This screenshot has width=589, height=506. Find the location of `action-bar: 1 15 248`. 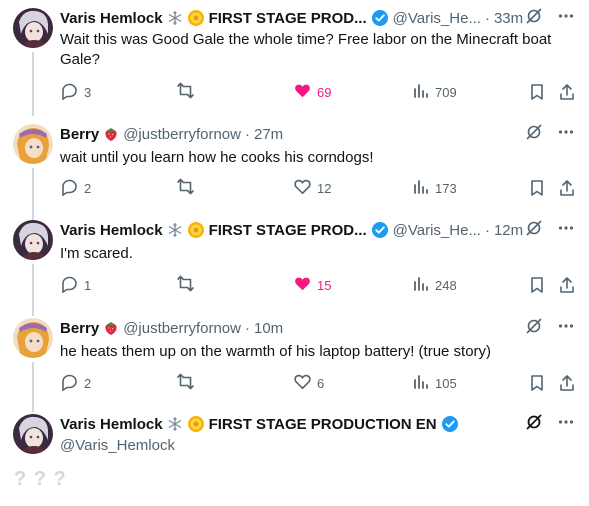

action-bar: 1 15 248 is located at coordinates (320, 285).